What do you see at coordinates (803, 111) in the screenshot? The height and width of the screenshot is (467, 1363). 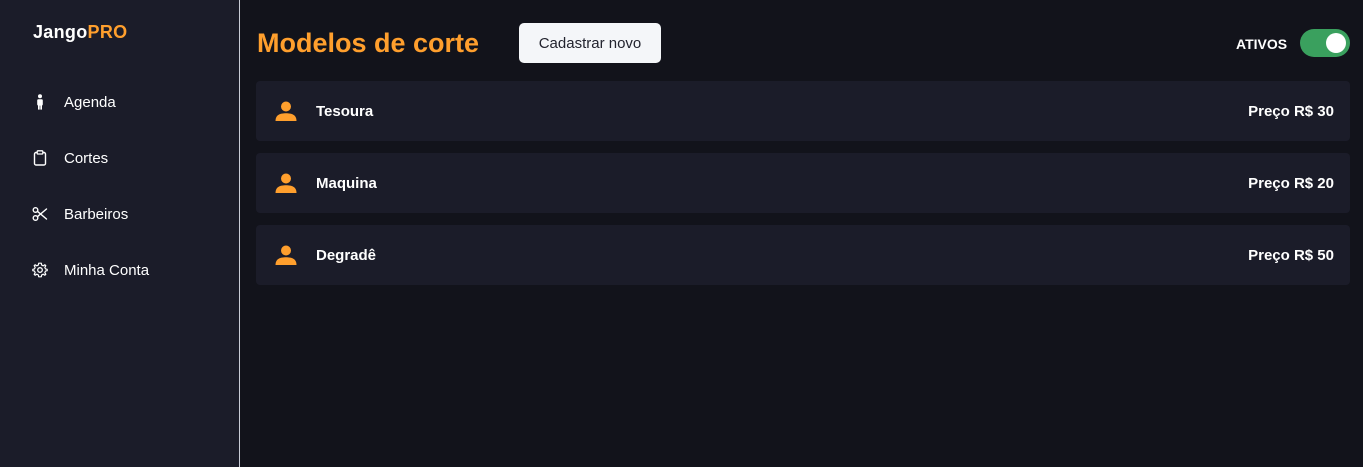 I see `list-item: Tesoura Preço R$ 30` at bounding box center [803, 111].